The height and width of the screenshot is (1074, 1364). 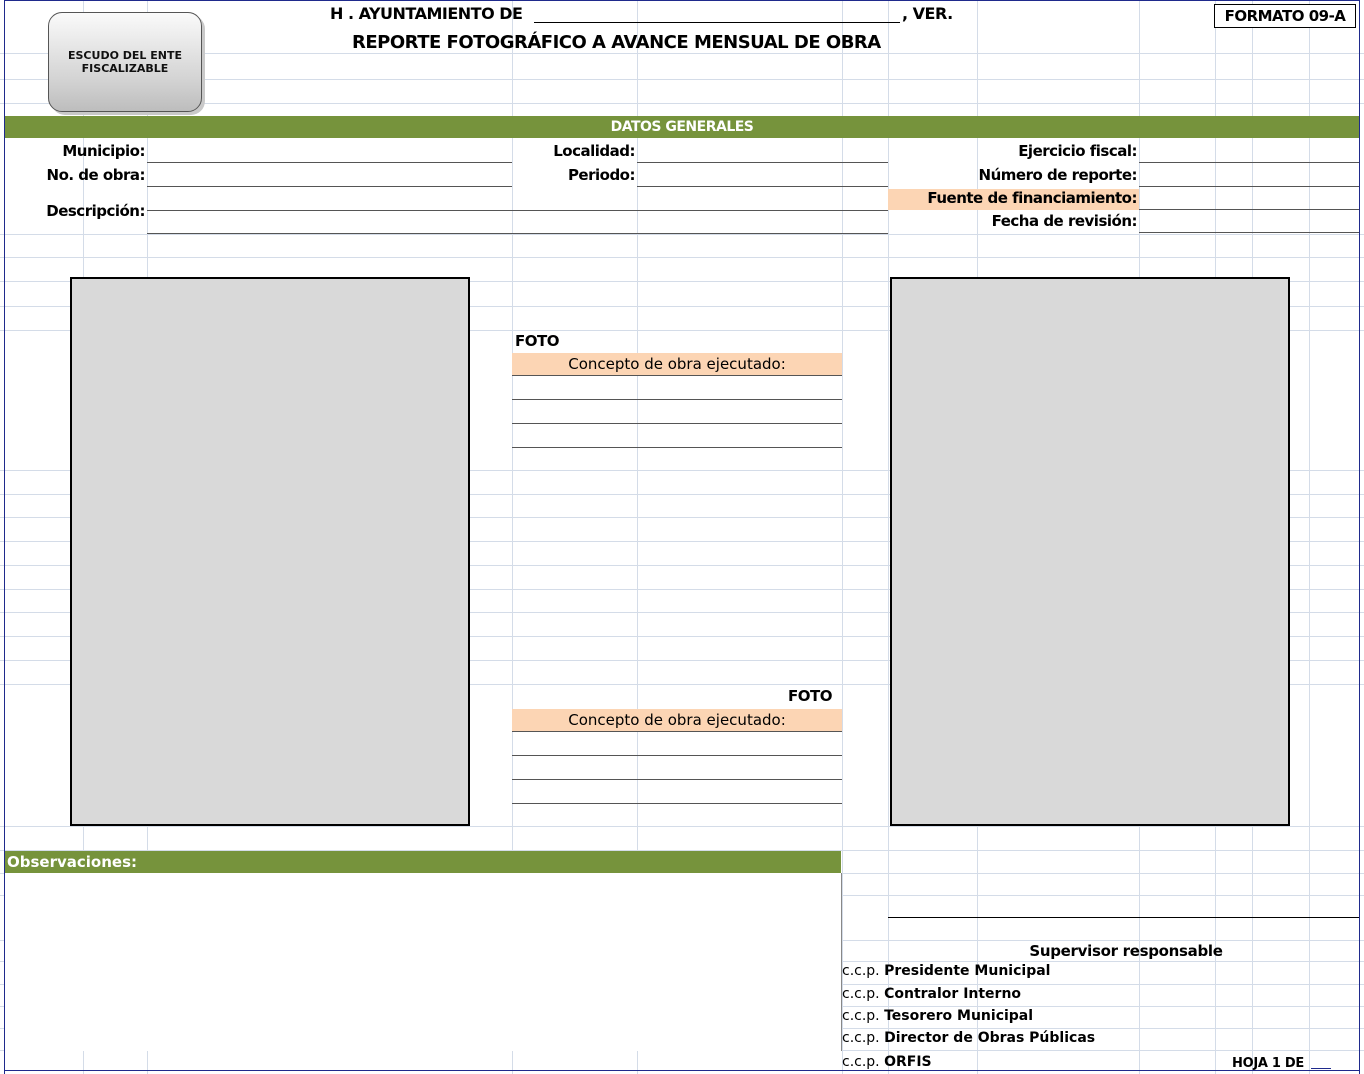 I want to click on ejercicio-fiscal-label: Ejercicio fiscal:, so click(x=1077, y=151).